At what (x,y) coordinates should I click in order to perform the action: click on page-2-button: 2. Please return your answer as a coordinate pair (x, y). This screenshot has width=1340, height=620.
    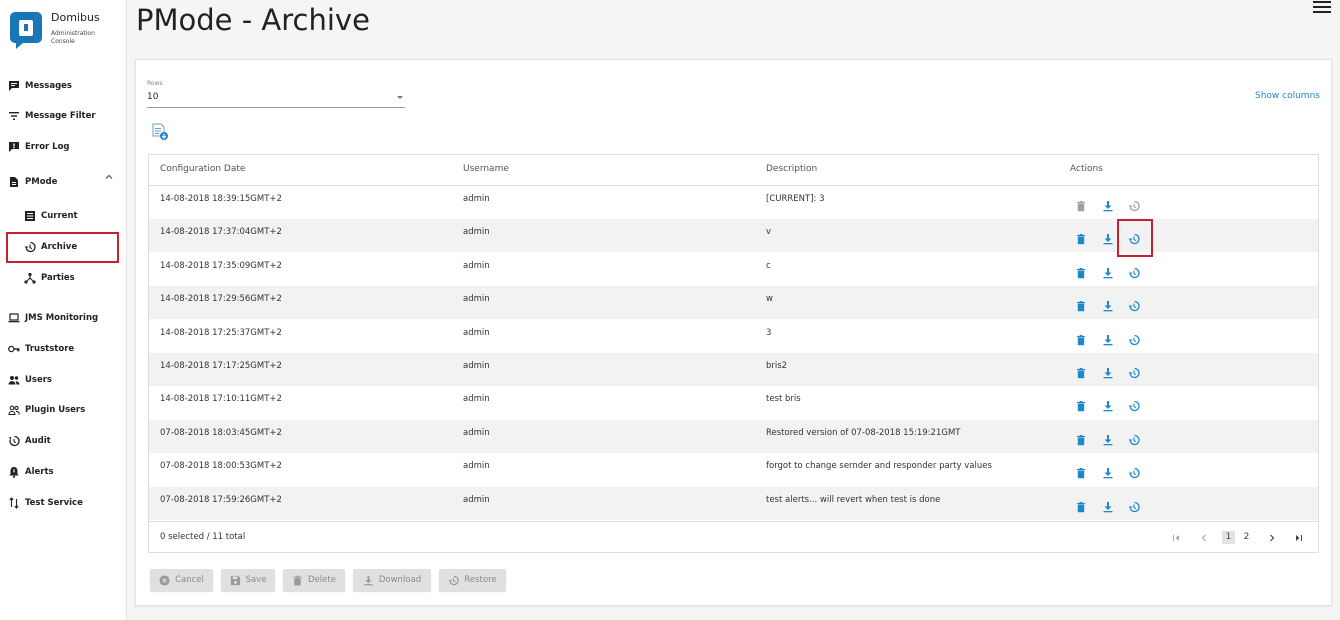
    Looking at the image, I should click on (1246, 537).